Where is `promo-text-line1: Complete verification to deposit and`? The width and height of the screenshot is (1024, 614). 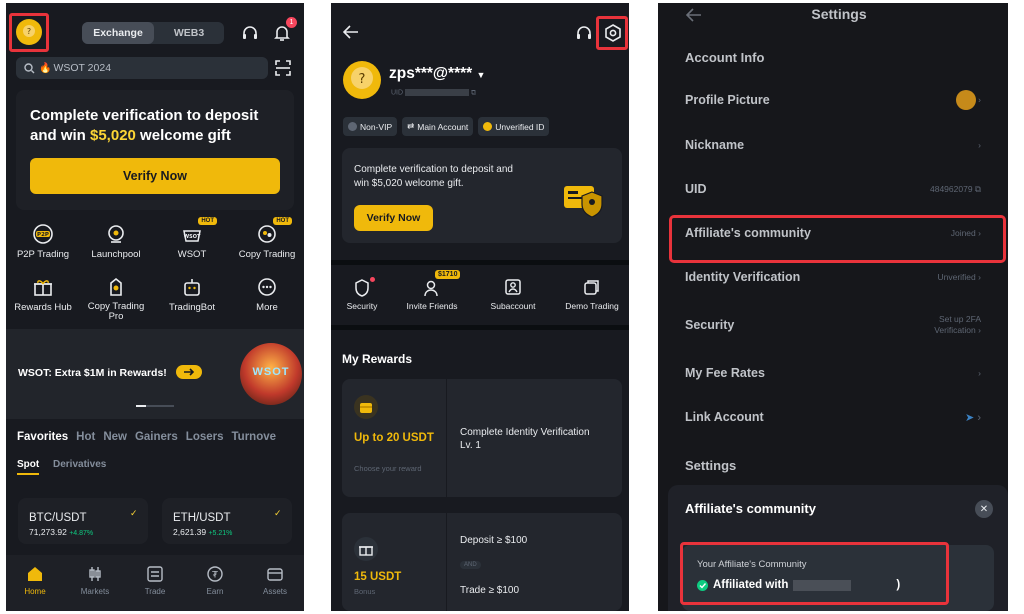 promo-text-line1: Complete verification to deposit and is located at coordinates (433, 169).